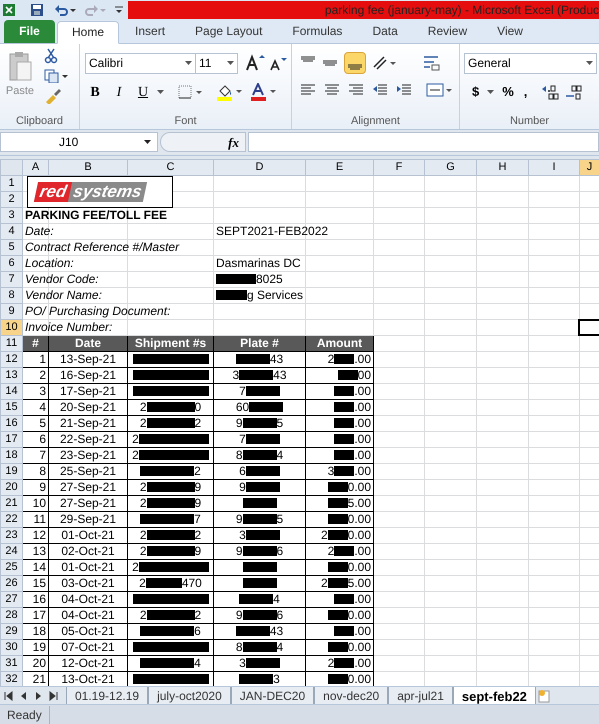 This screenshot has width=599, height=724. I want to click on column-header: I, so click(554, 167).